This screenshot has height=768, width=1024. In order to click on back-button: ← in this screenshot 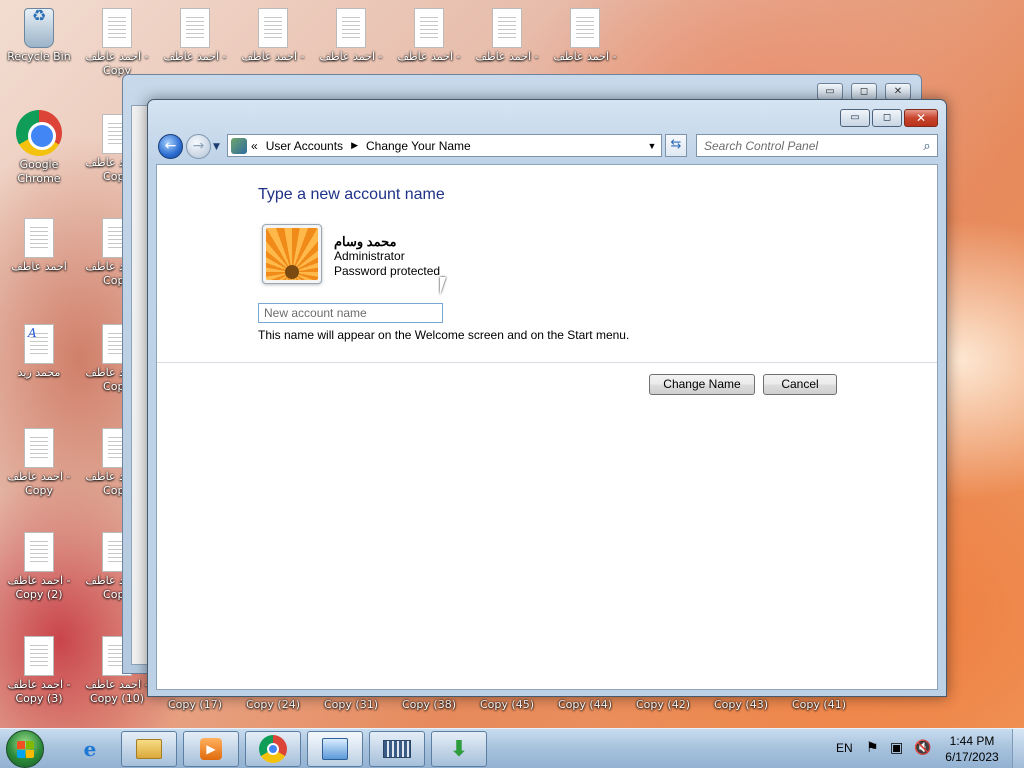, I will do `click(170, 146)`.